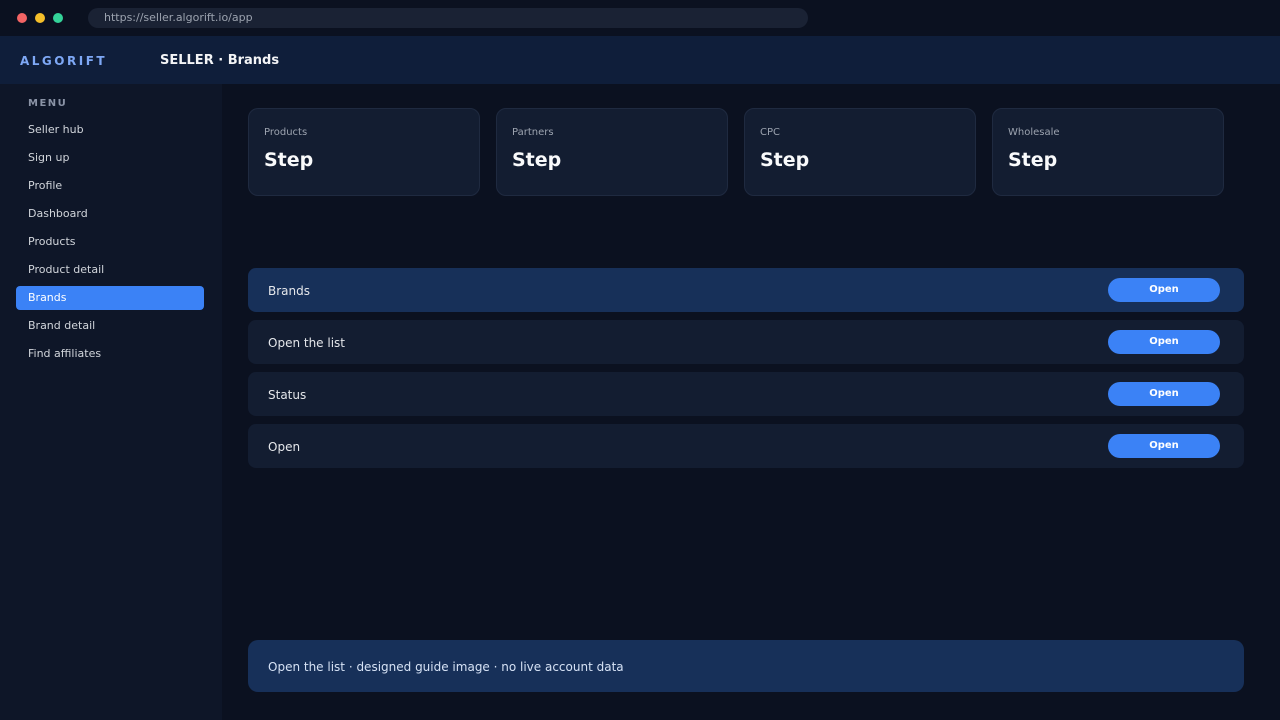  Describe the element at coordinates (40, 18) in the screenshot. I see `minimize-window-dot` at that location.